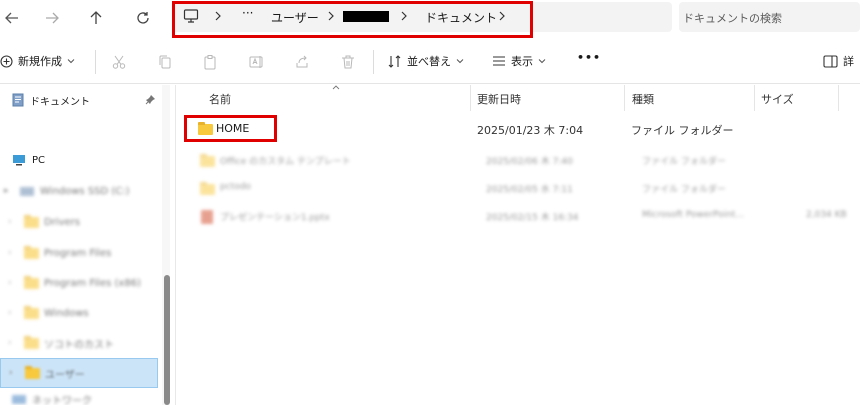  What do you see at coordinates (62, 222) in the screenshot?
I see `sidebar-item-label: Drivers` at bounding box center [62, 222].